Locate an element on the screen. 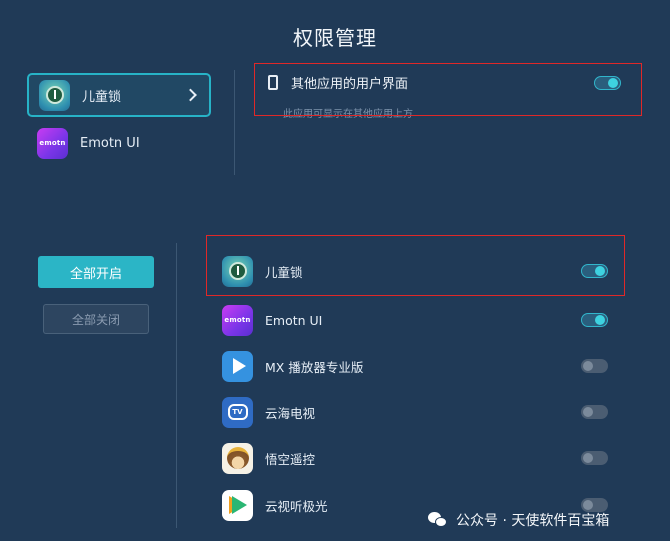 The image size is (670, 541). chevron-right-icon is located at coordinates (190, 95).